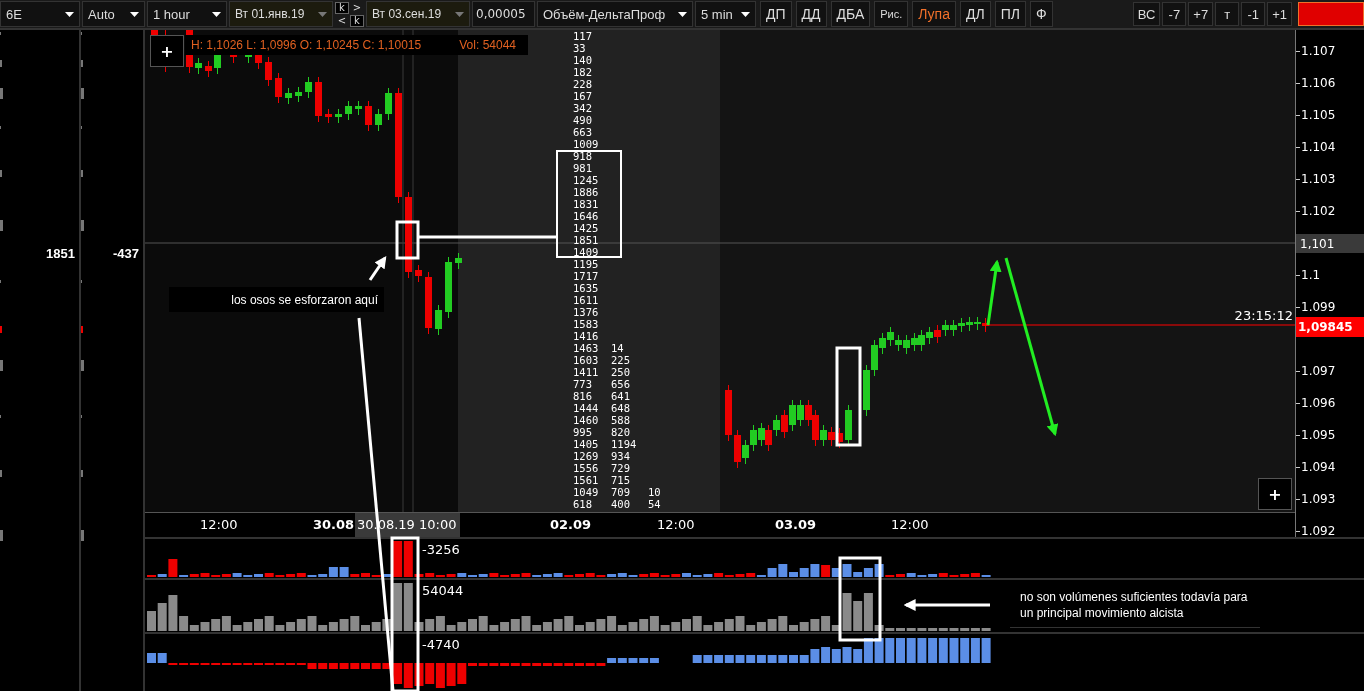 The height and width of the screenshot is (691, 1364). Describe the element at coordinates (441, 549) in the screenshot. I see `indicator-value: -3256` at that location.